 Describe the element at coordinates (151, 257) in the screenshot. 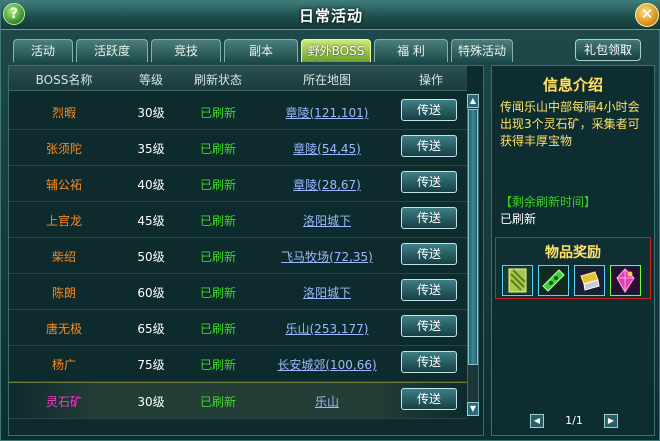

I see `boss-level: 50级` at that location.